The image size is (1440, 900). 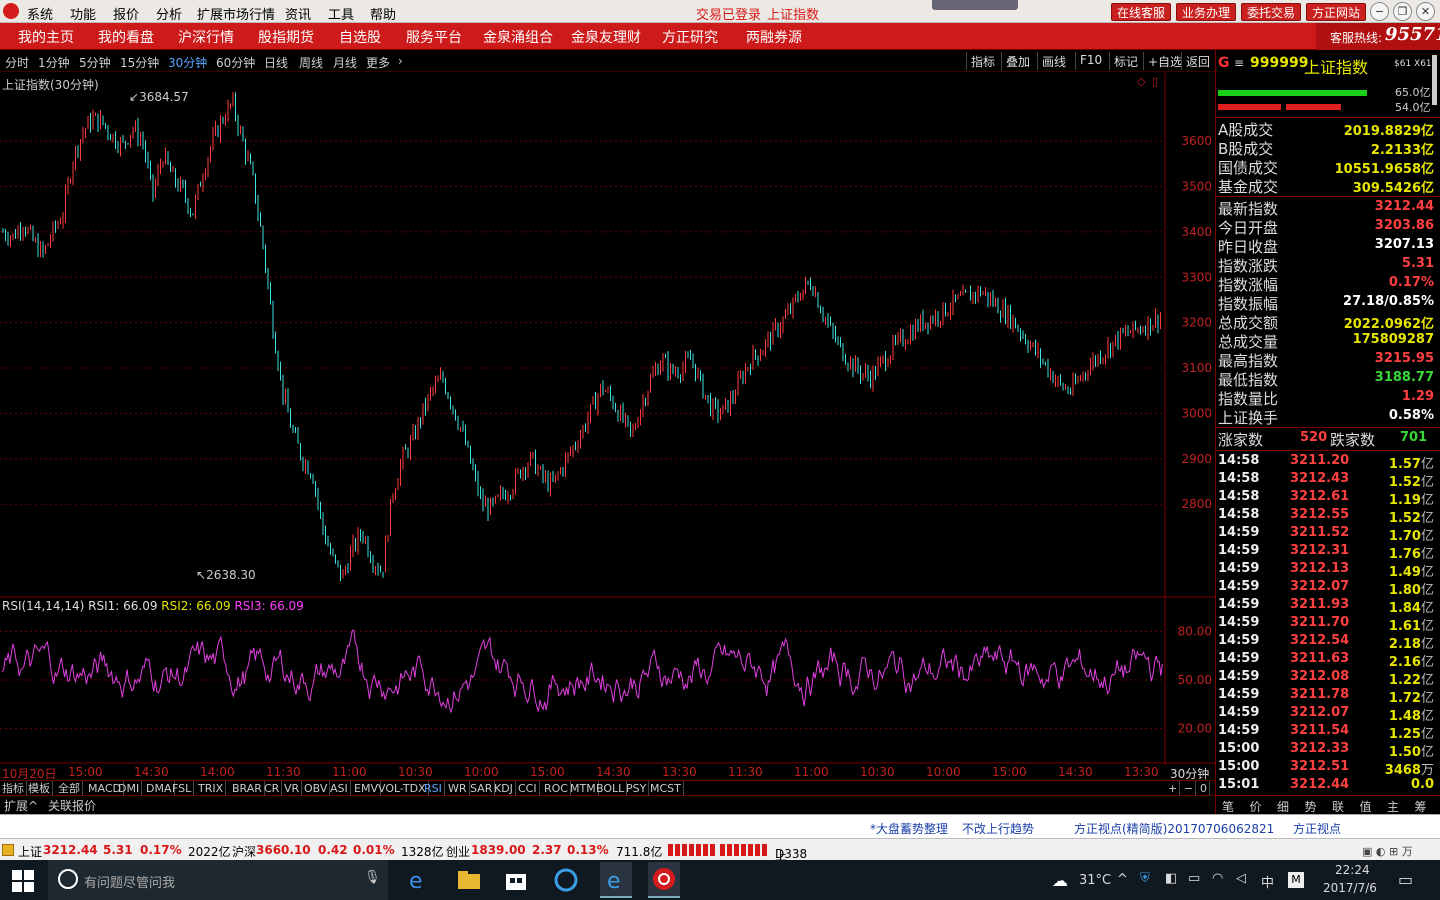 What do you see at coordinates (298, 13) in the screenshot?
I see `menu-info: 资讯` at bounding box center [298, 13].